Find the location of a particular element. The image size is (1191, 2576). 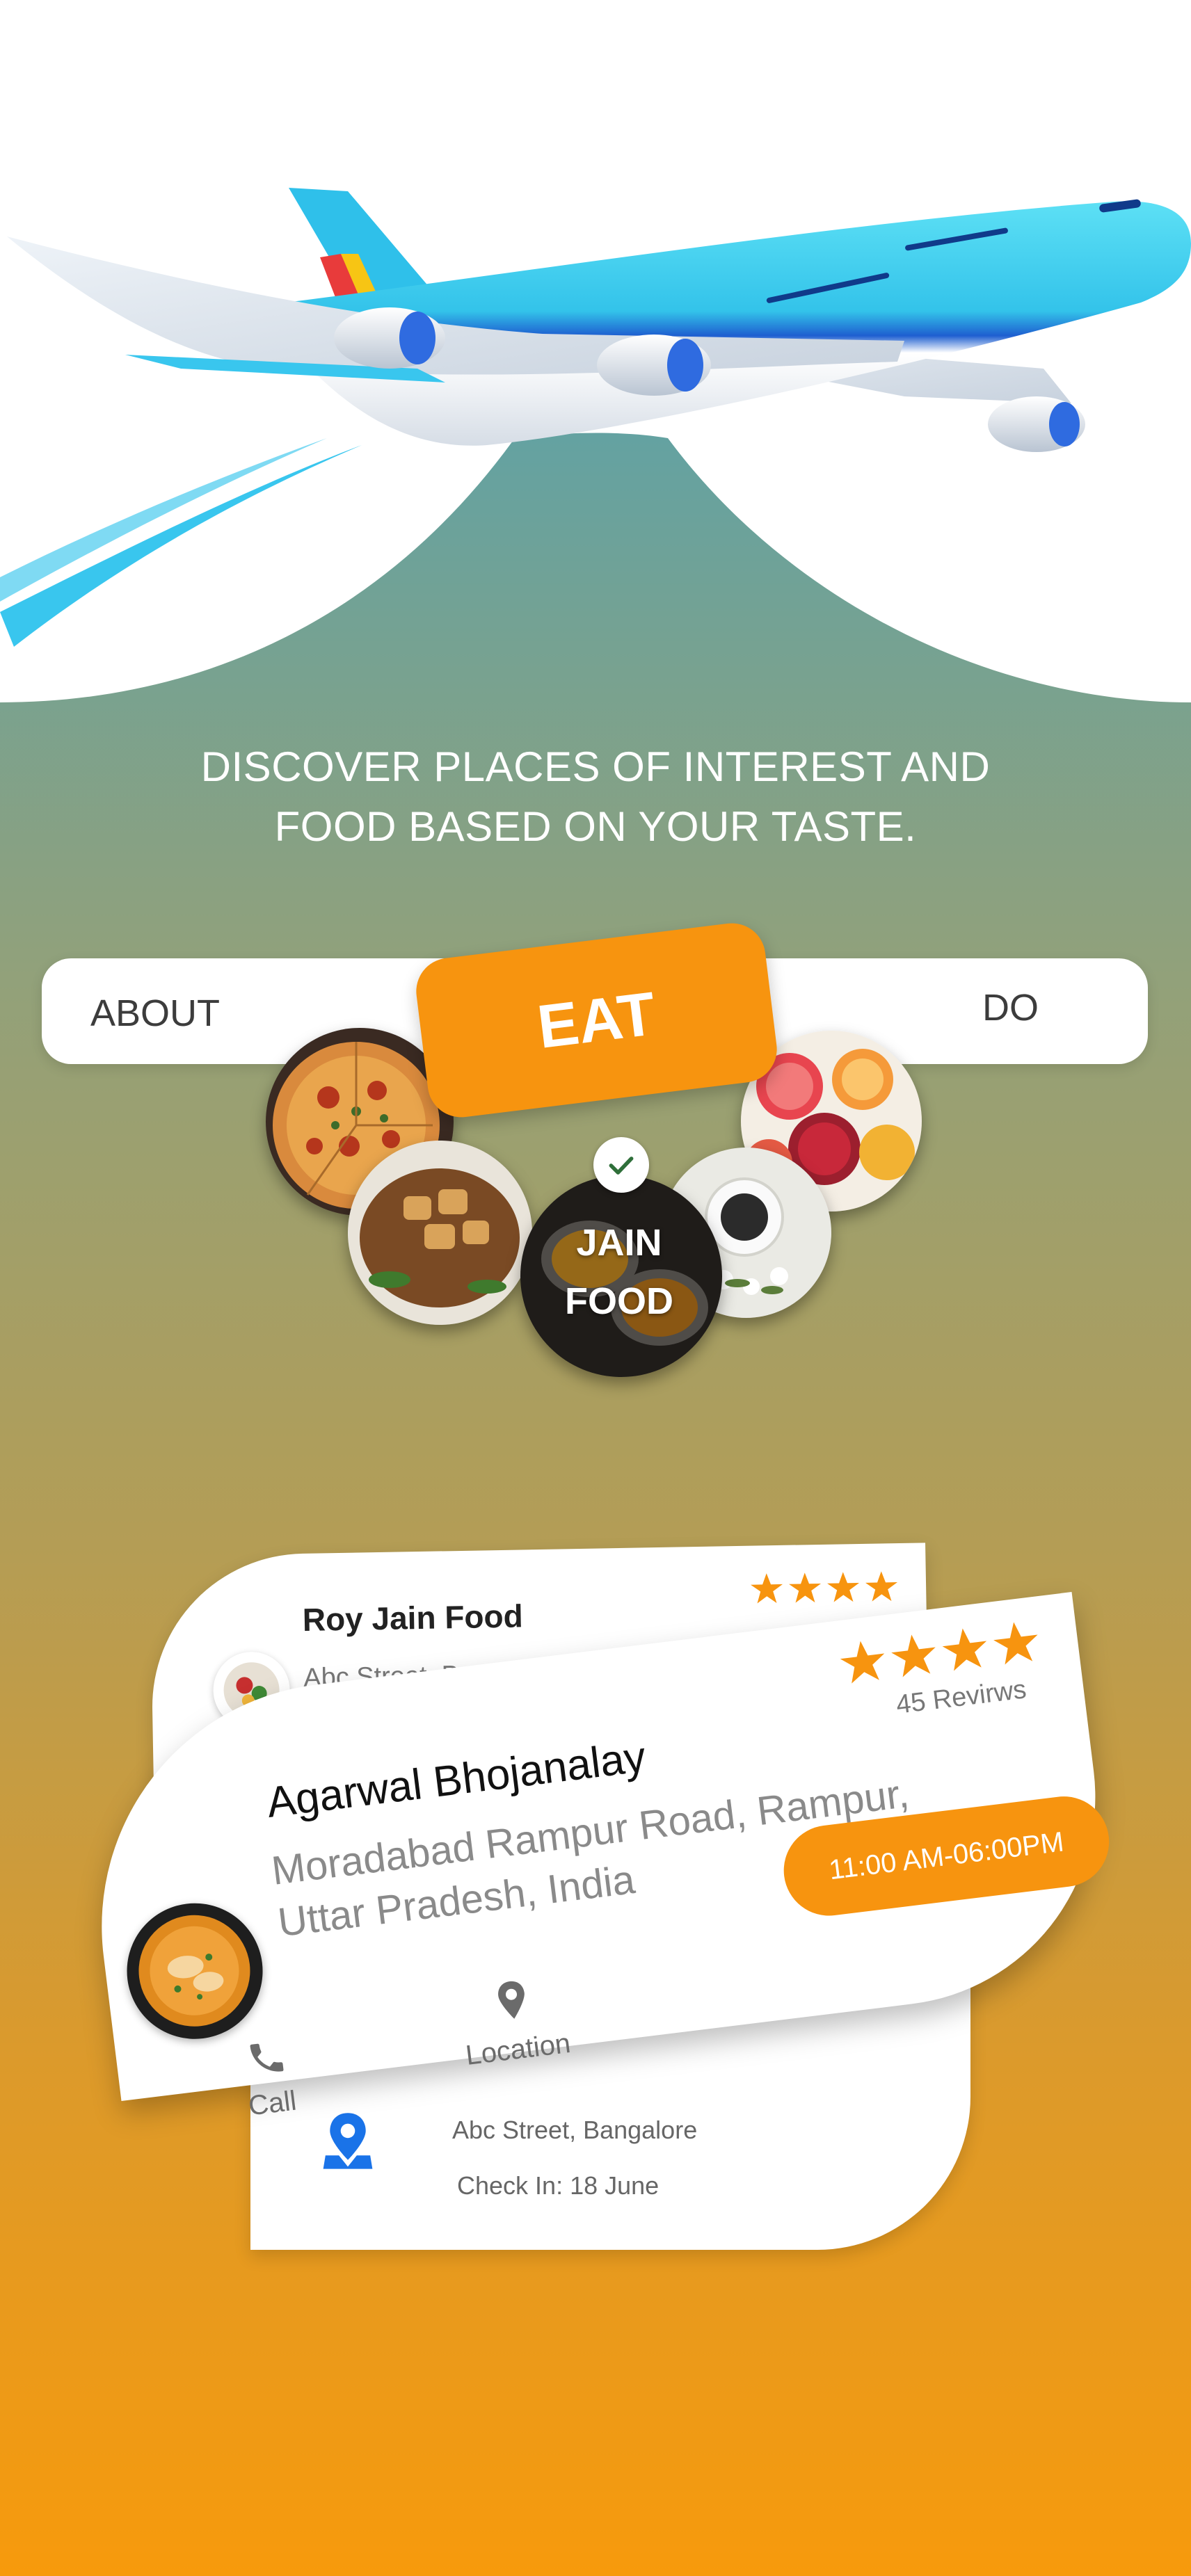

checkmark-icon is located at coordinates (622, 1166).